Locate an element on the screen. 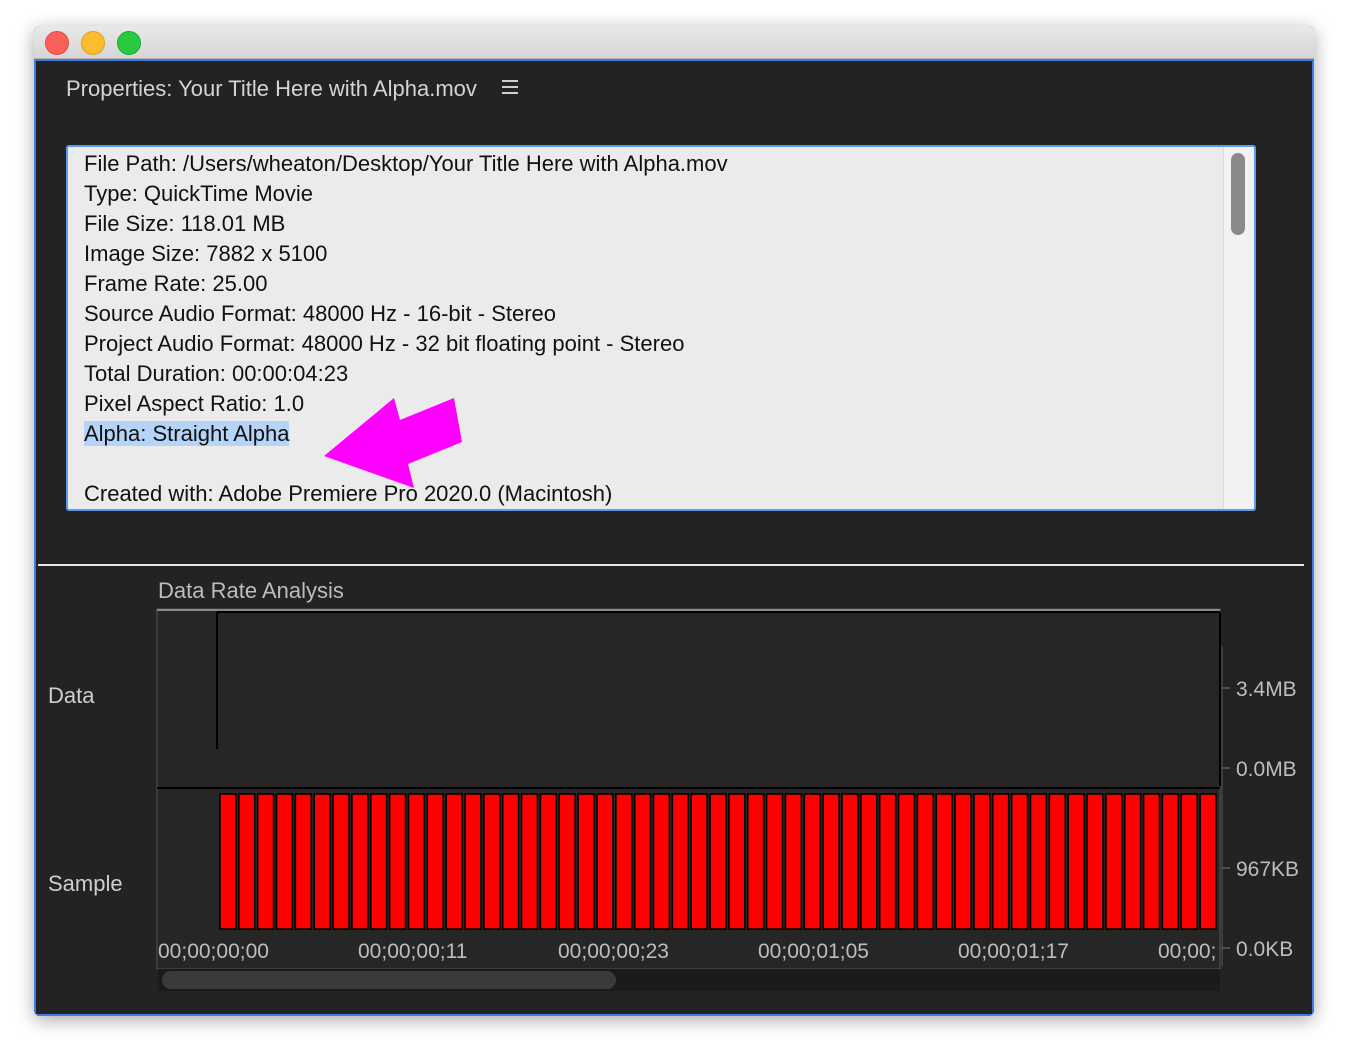 The image size is (1348, 1060). timecode-label: 00;00;00;00 is located at coordinates (213, 951).